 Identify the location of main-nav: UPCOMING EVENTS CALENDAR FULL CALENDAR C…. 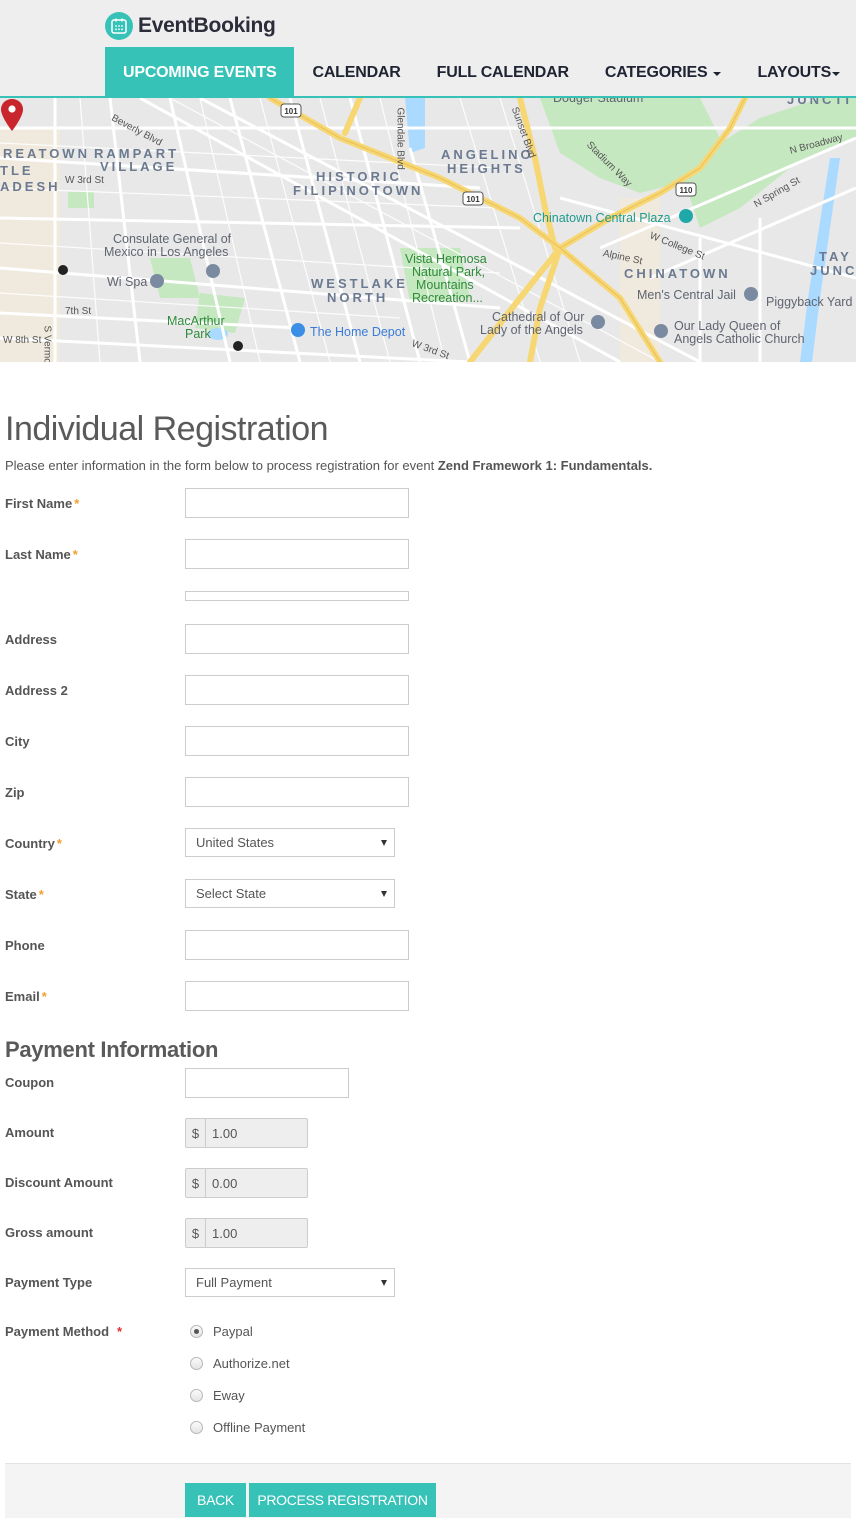
(480, 72).